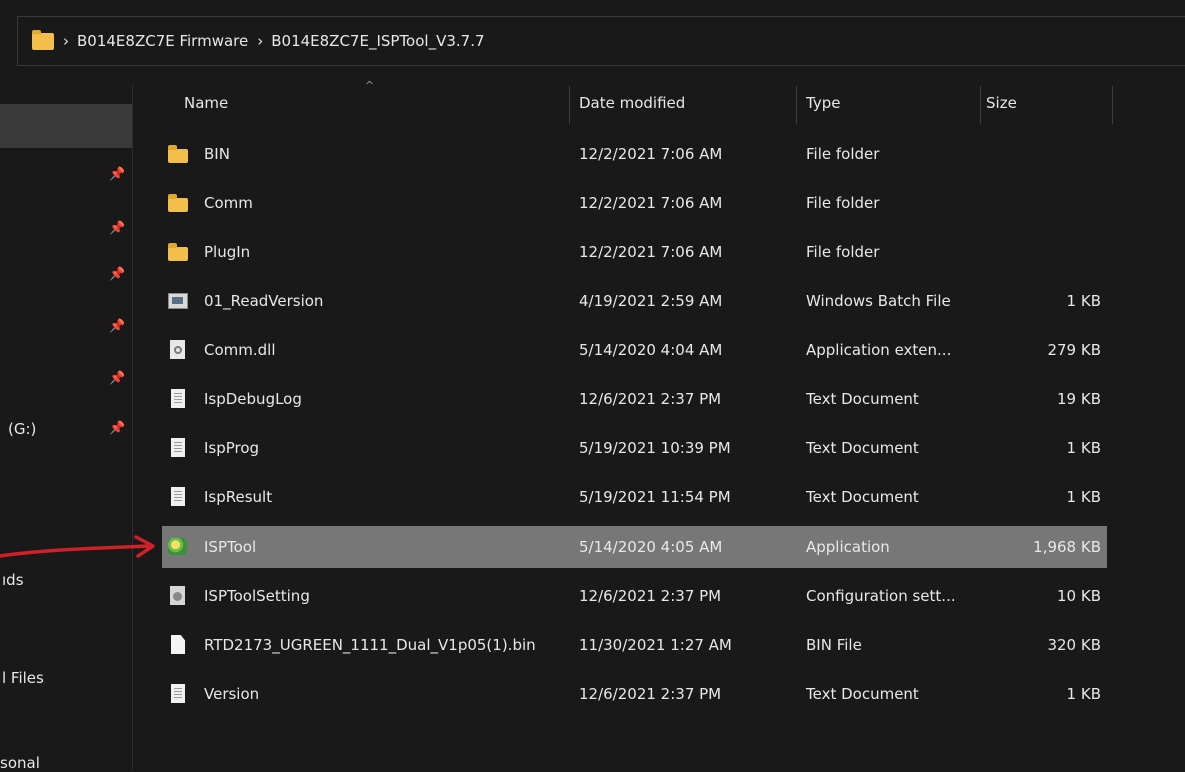 The image size is (1185, 772). What do you see at coordinates (228, 203) in the screenshot?
I see `file-name: Comm` at bounding box center [228, 203].